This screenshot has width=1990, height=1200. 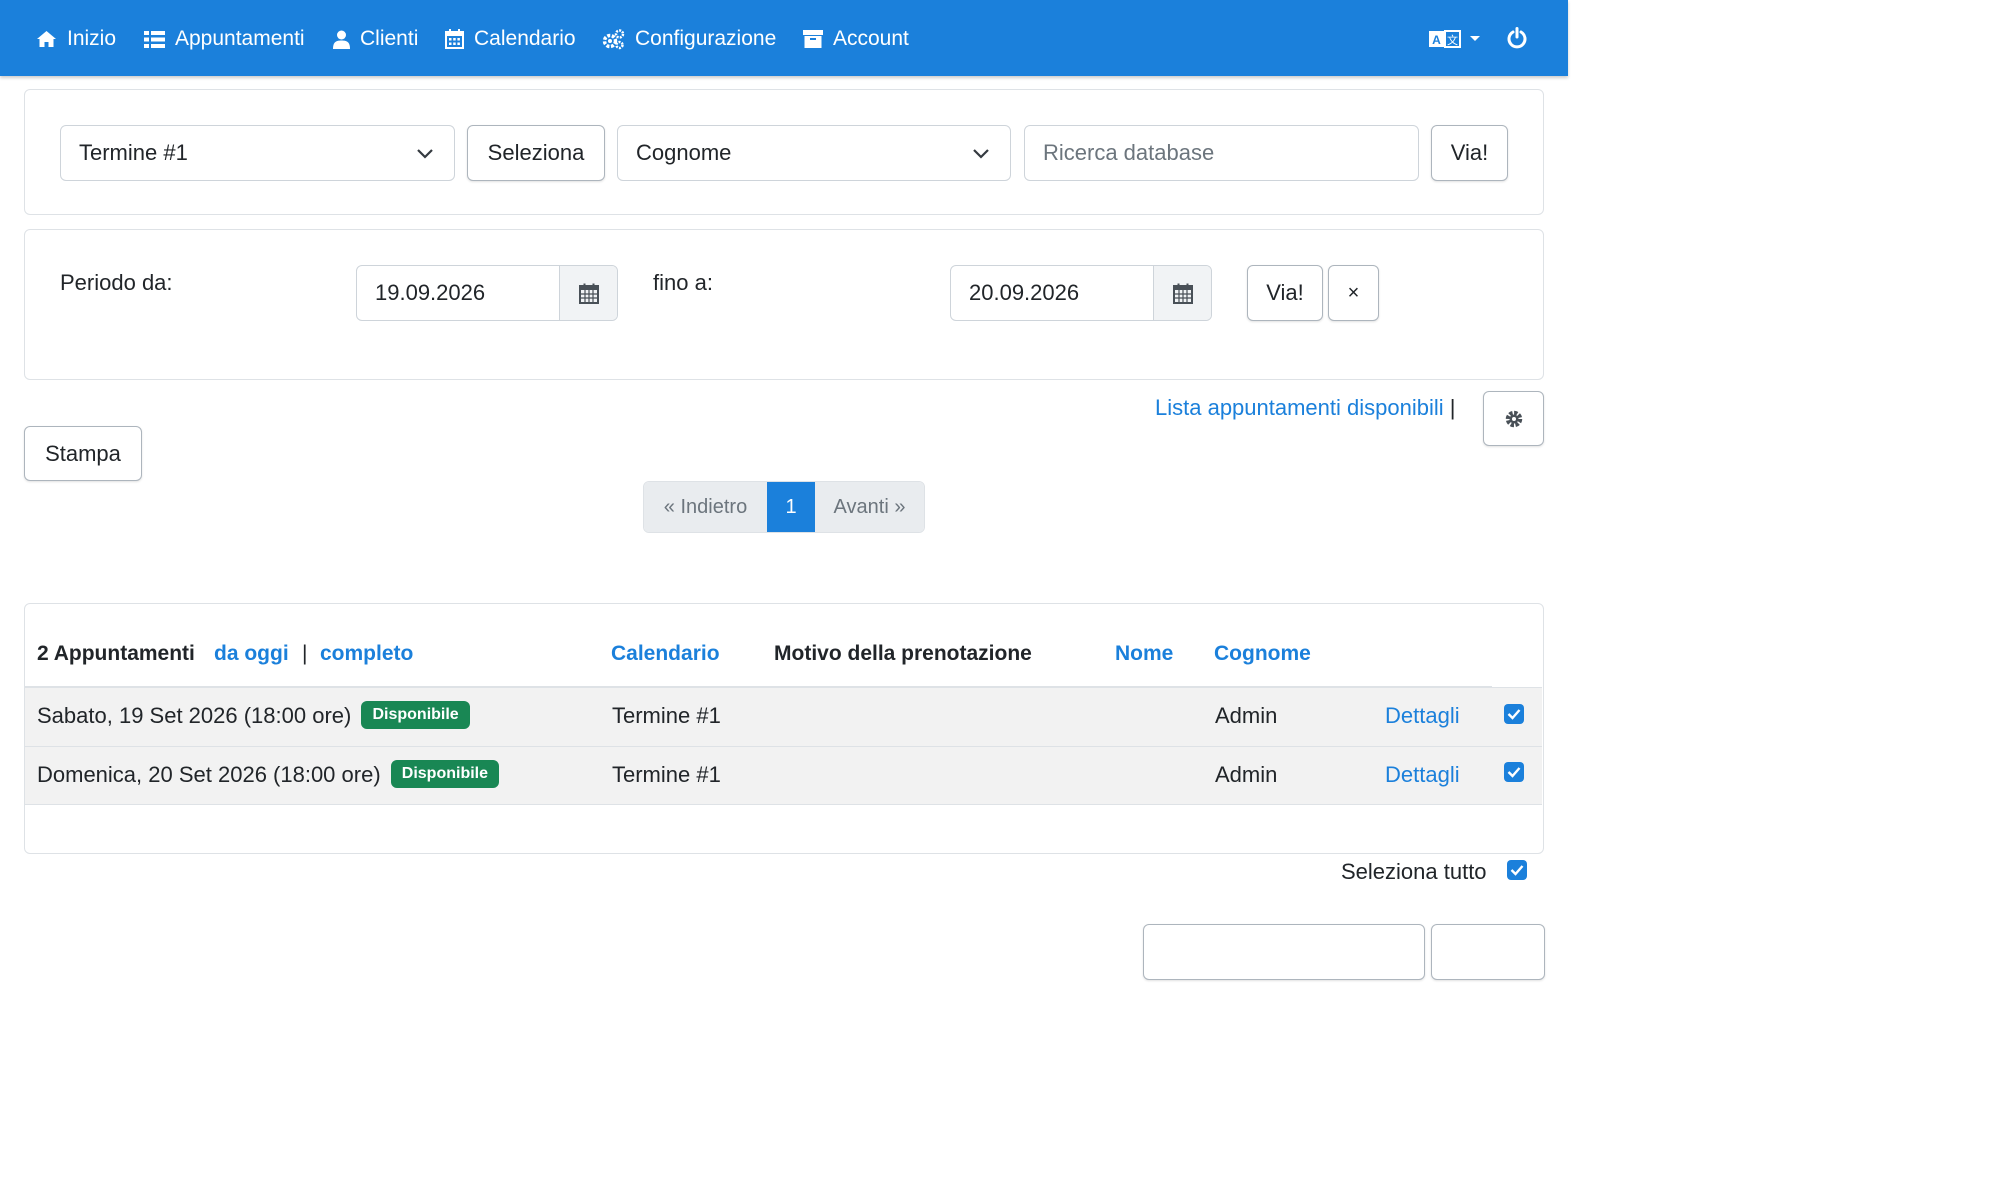 What do you see at coordinates (903, 653) in the screenshot?
I see `column-header-reason: Motivo della prenotazione` at bounding box center [903, 653].